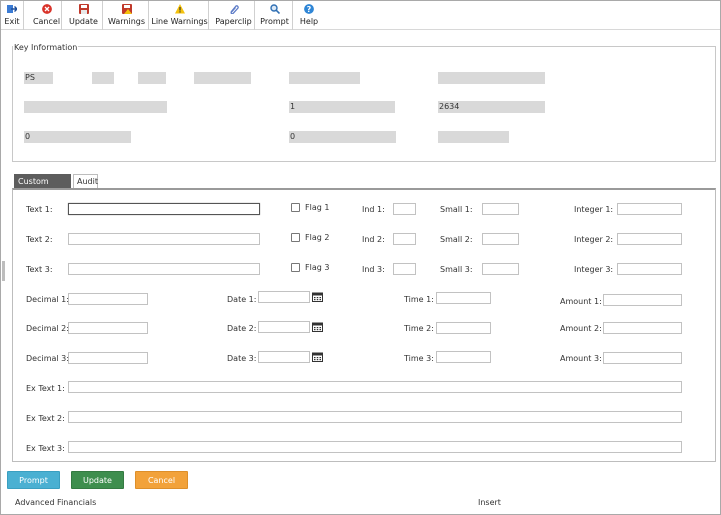 The width and height of the screenshot is (721, 515). I want to click on key-field: 2634, so click(491, 107).